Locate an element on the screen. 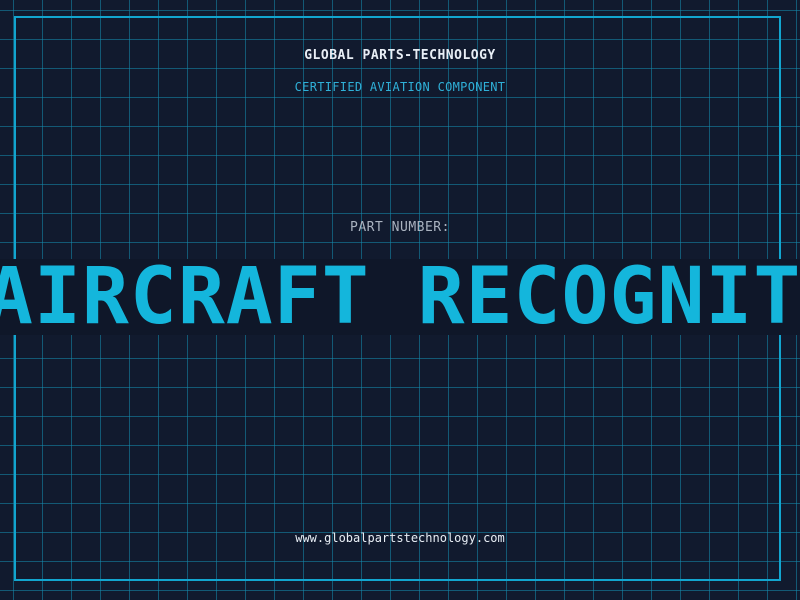 The image size is (800, 600). part-number-value: AIRCRAFT RECOGNITION is located at coordinates (400, 297).